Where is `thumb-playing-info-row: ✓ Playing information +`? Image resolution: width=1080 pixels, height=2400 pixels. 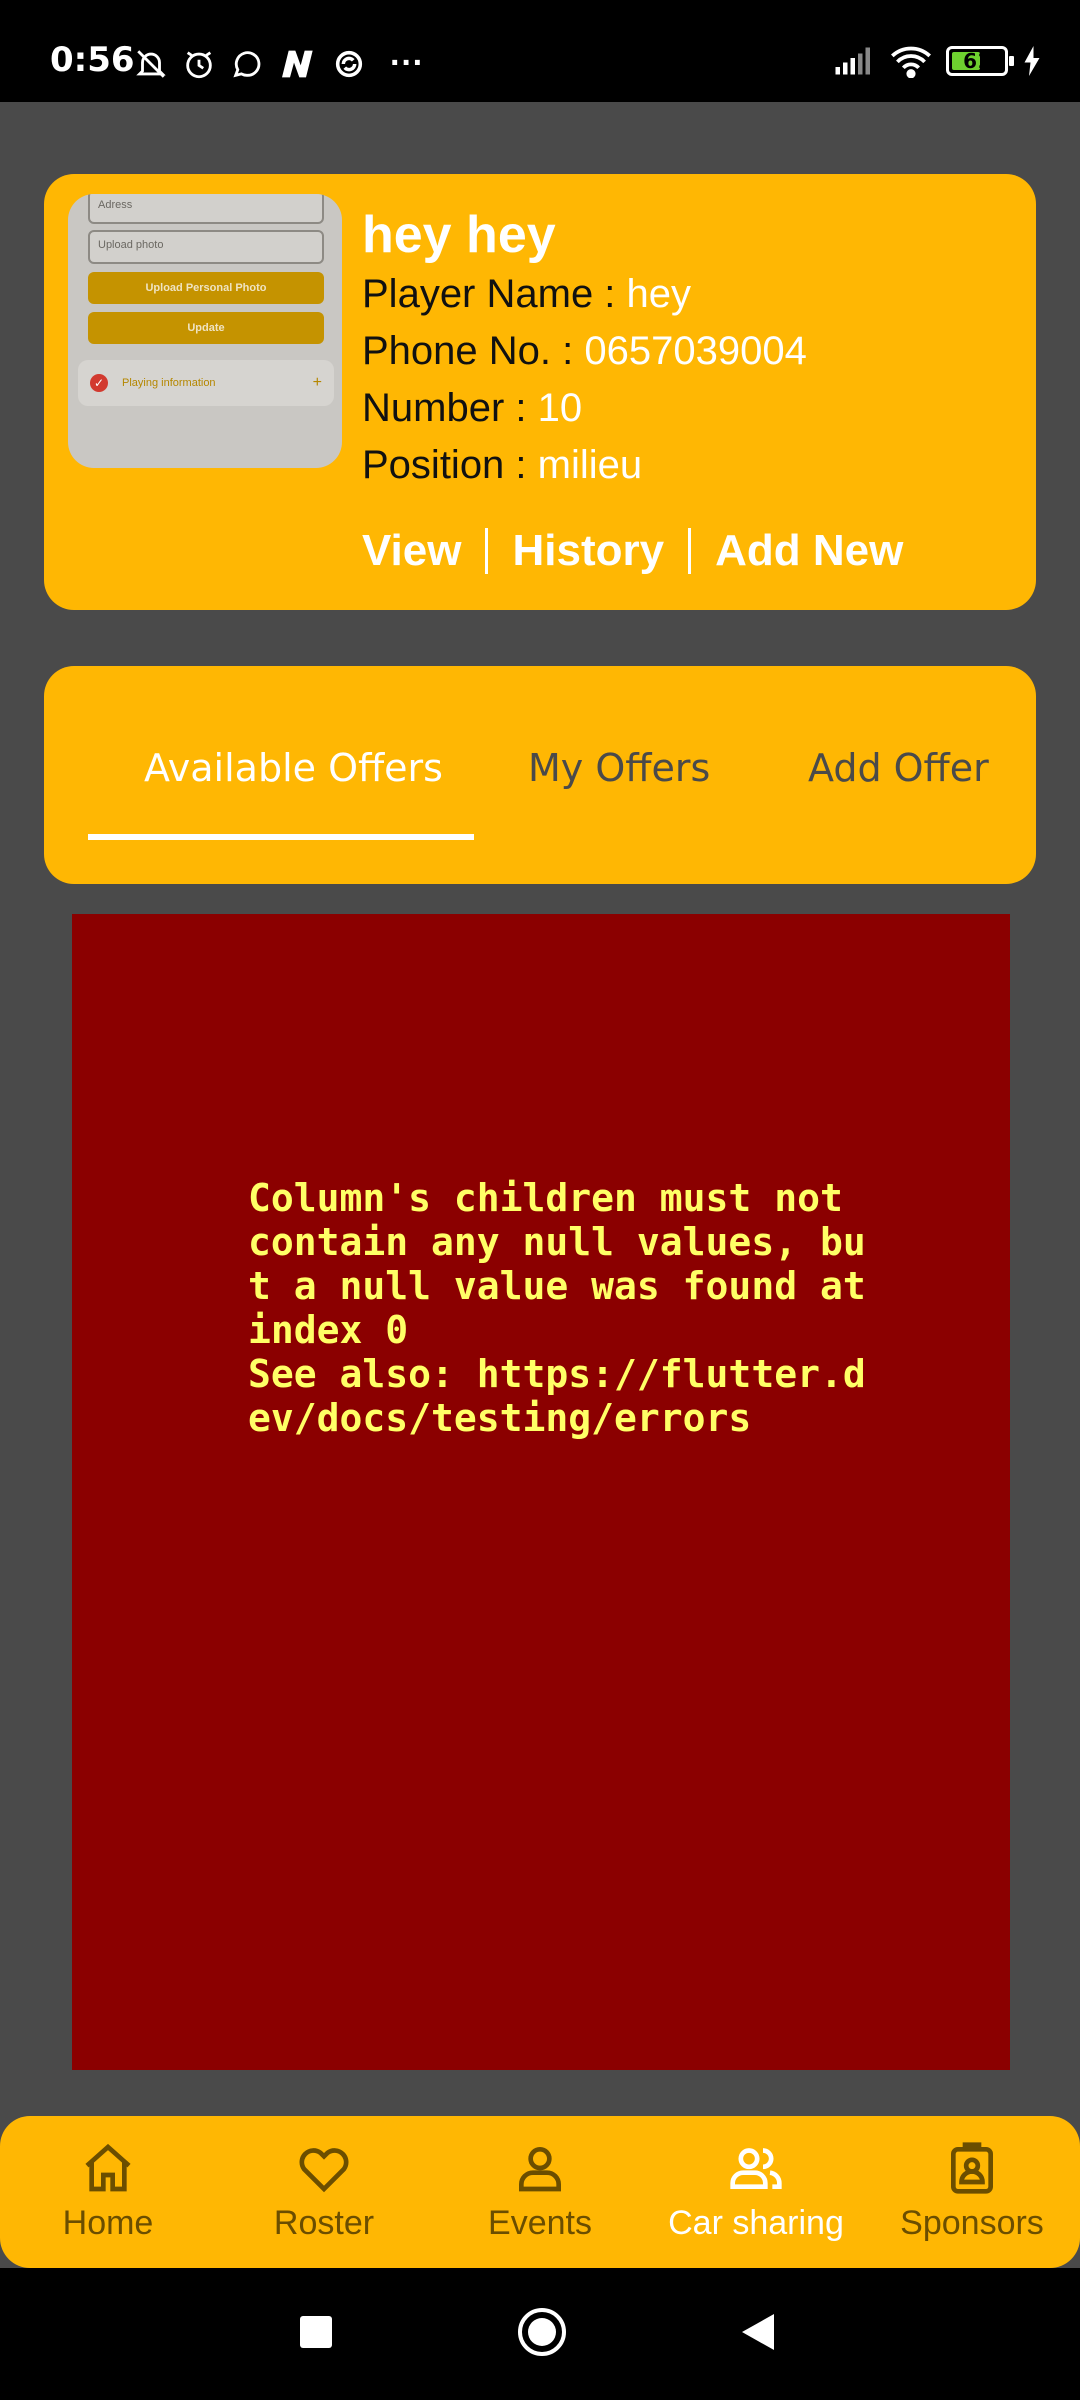 thumb-playing-info-row: ✓ Playing information + is located at coordinates (206, 383).